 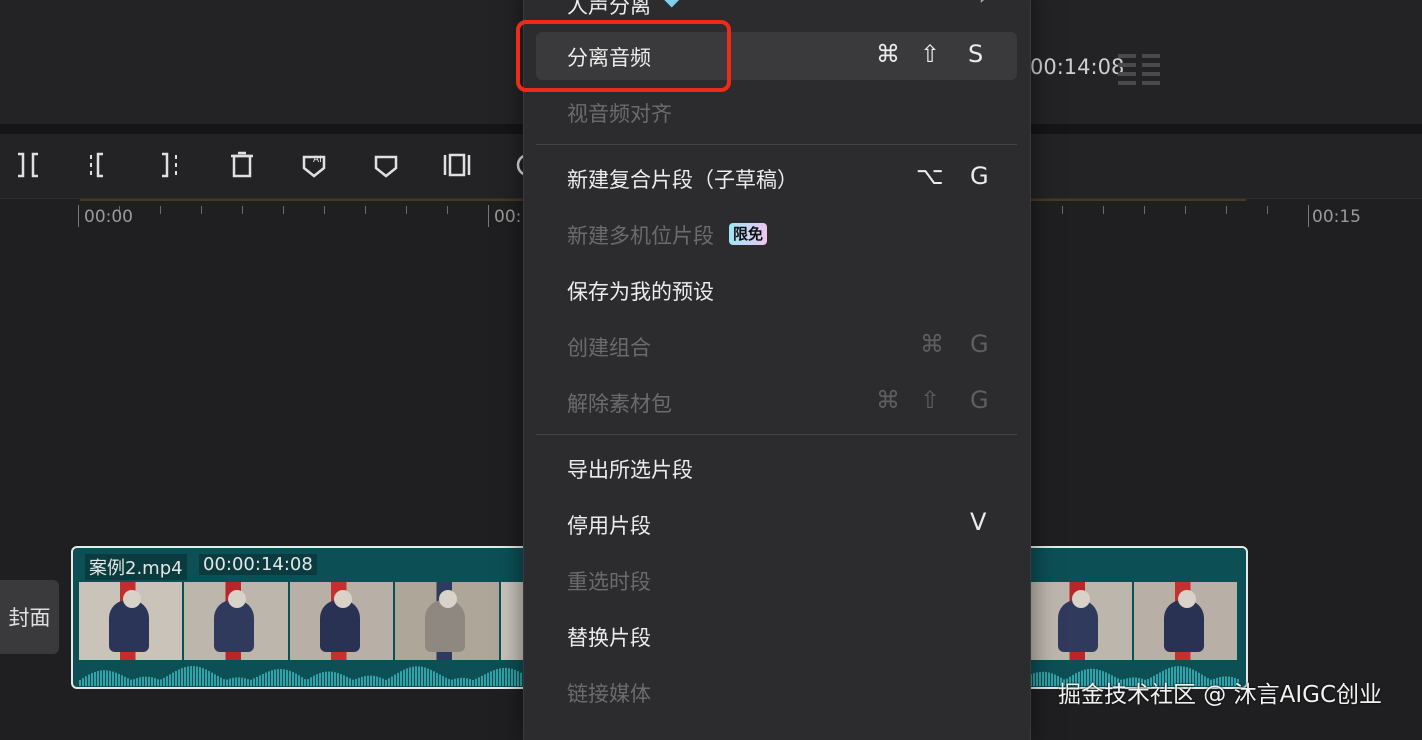 I want to click on annotation-highlight-box, so click(x=623, y=56).